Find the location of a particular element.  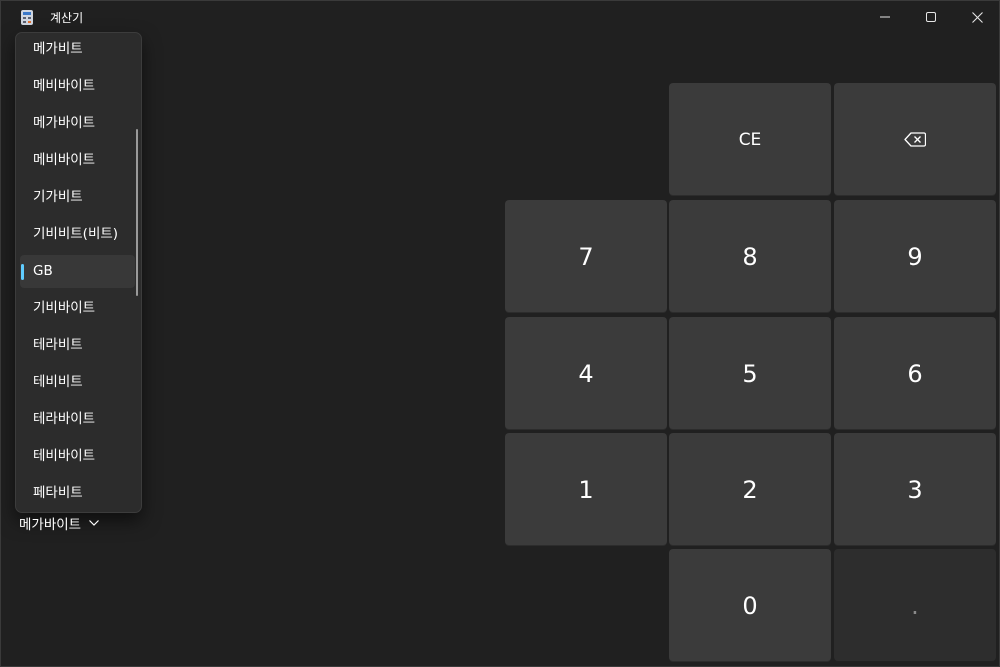

list-item: 기가비트 is located at coordinates (77, 197).